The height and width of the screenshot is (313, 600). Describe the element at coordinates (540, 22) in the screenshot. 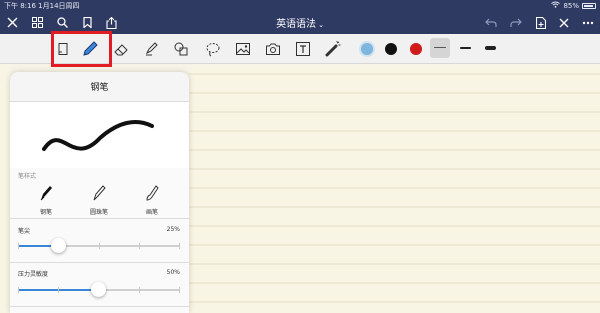

I see `add-page-icon` at that location.